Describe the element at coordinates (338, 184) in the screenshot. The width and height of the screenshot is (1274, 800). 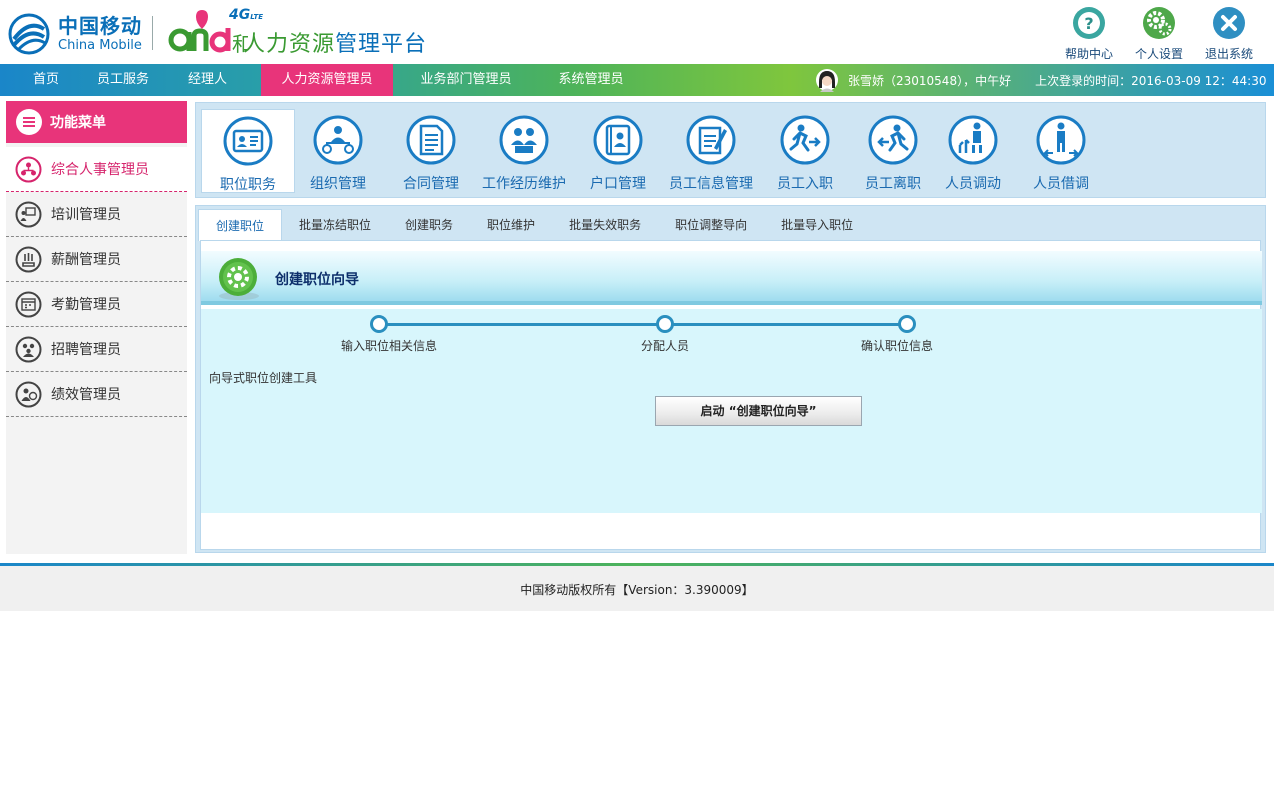
I see `func-label: 组织管理` at that location.